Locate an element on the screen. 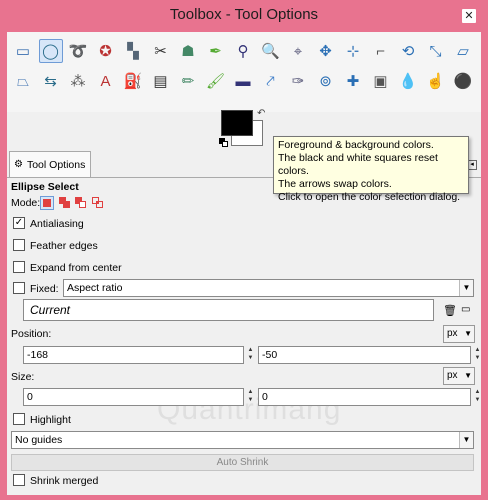 The image size is (488, 500). fuzzy-select-icon: ✪ is located at coordinates (106, 51).